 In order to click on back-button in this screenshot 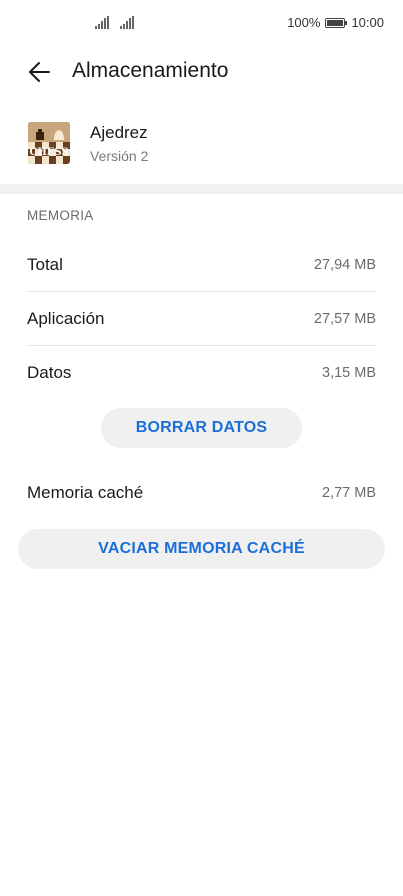, I will do `click(40, 72)`.